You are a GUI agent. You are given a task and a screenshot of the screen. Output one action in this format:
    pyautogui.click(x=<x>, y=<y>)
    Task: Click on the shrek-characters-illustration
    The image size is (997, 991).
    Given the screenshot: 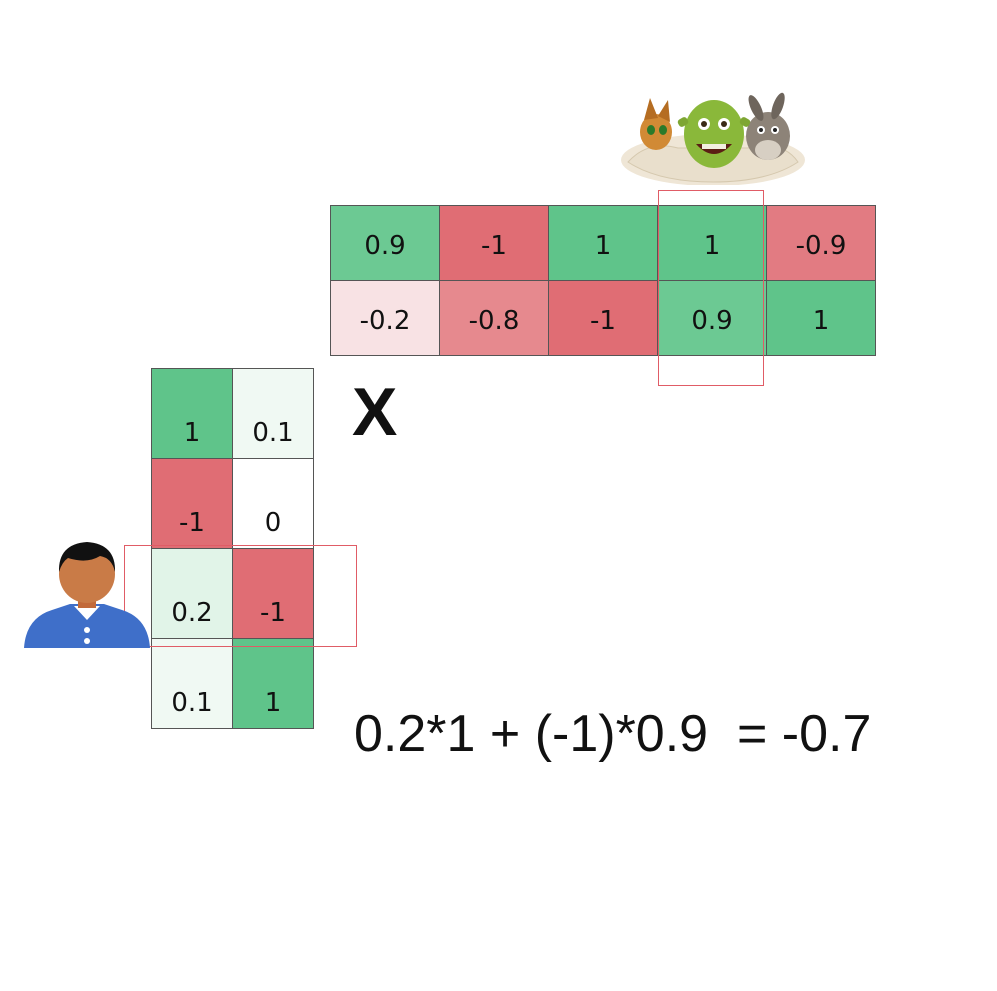 What is the action you would take?
    pyautogui.click(x=713, y=138)
    